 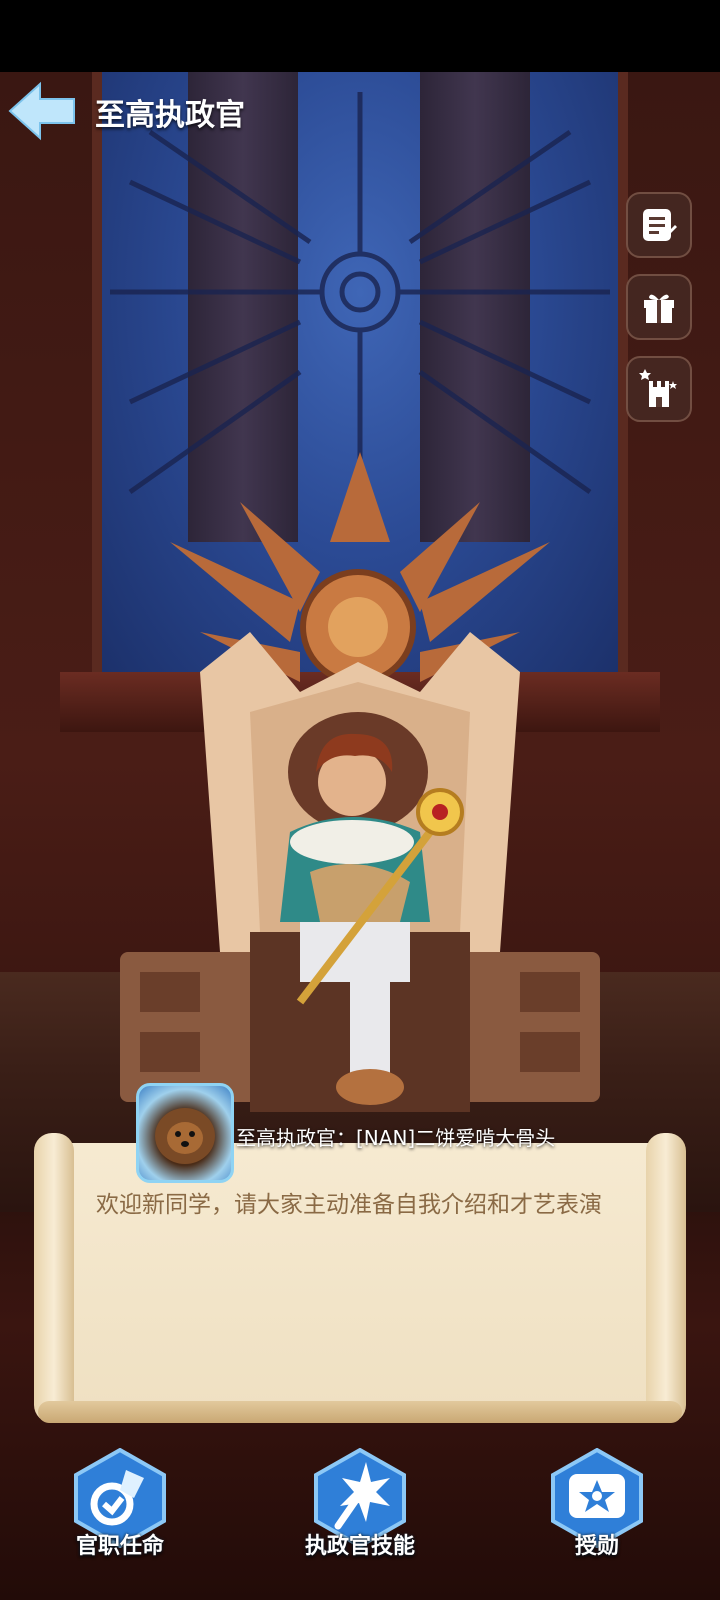 I want to click on page-title: 至高执政官, so click(x=170, y=115).